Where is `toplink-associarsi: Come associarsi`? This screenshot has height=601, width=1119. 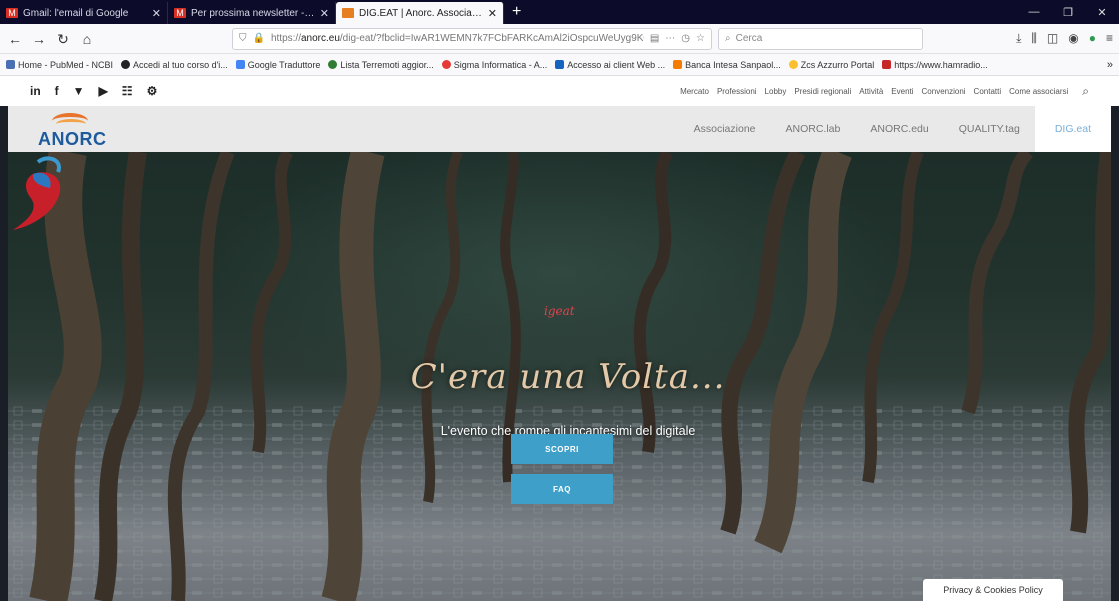 toplink-associarsi: Come associarsi is located at coordinates (1038, 91).